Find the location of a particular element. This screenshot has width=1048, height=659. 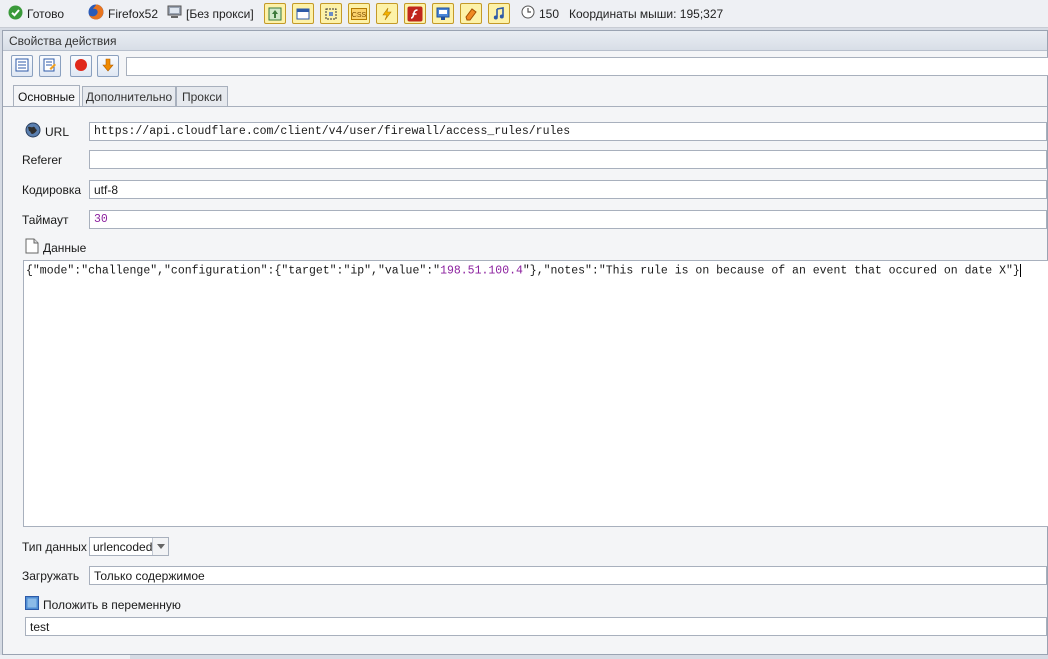

threads-count: 150 is located at coordinates (549, 13).